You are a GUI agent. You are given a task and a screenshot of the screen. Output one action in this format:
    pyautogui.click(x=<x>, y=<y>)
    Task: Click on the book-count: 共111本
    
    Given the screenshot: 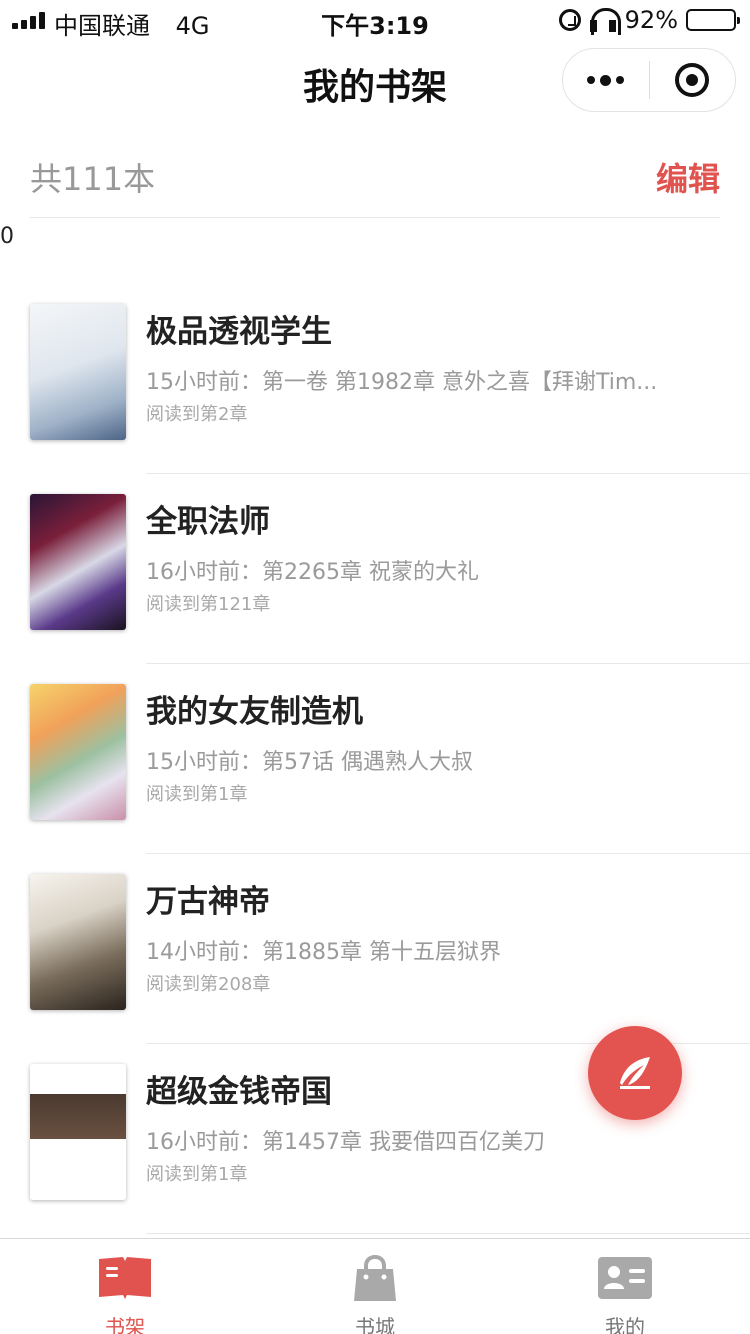 What is the action you would take?
    pyautogui.click(x=93, y=179)
    